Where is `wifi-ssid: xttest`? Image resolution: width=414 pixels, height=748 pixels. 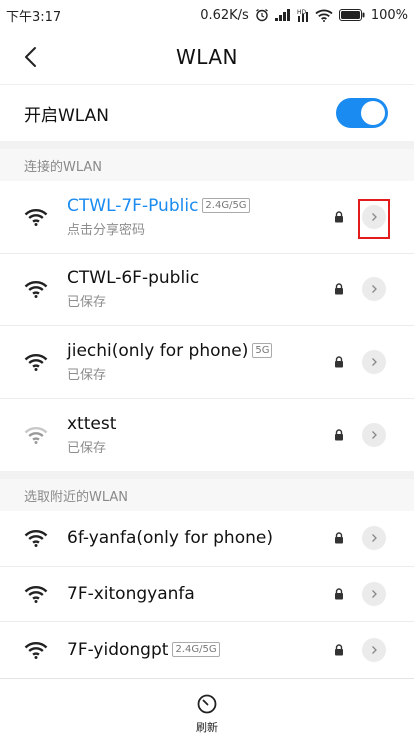
wifi-ssid: xttest is located at coordinates (92, 423).